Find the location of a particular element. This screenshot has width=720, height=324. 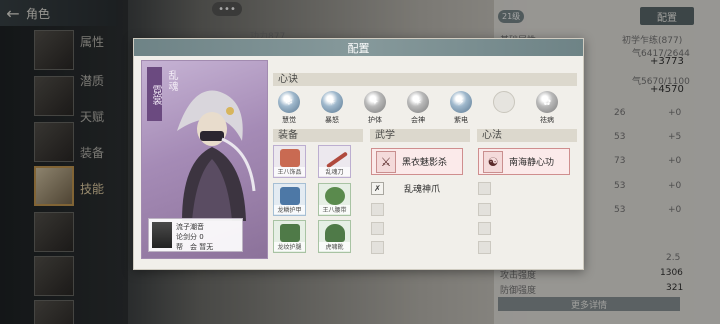

info-line: 论剑分 0 is located at coordinates (190, 237).